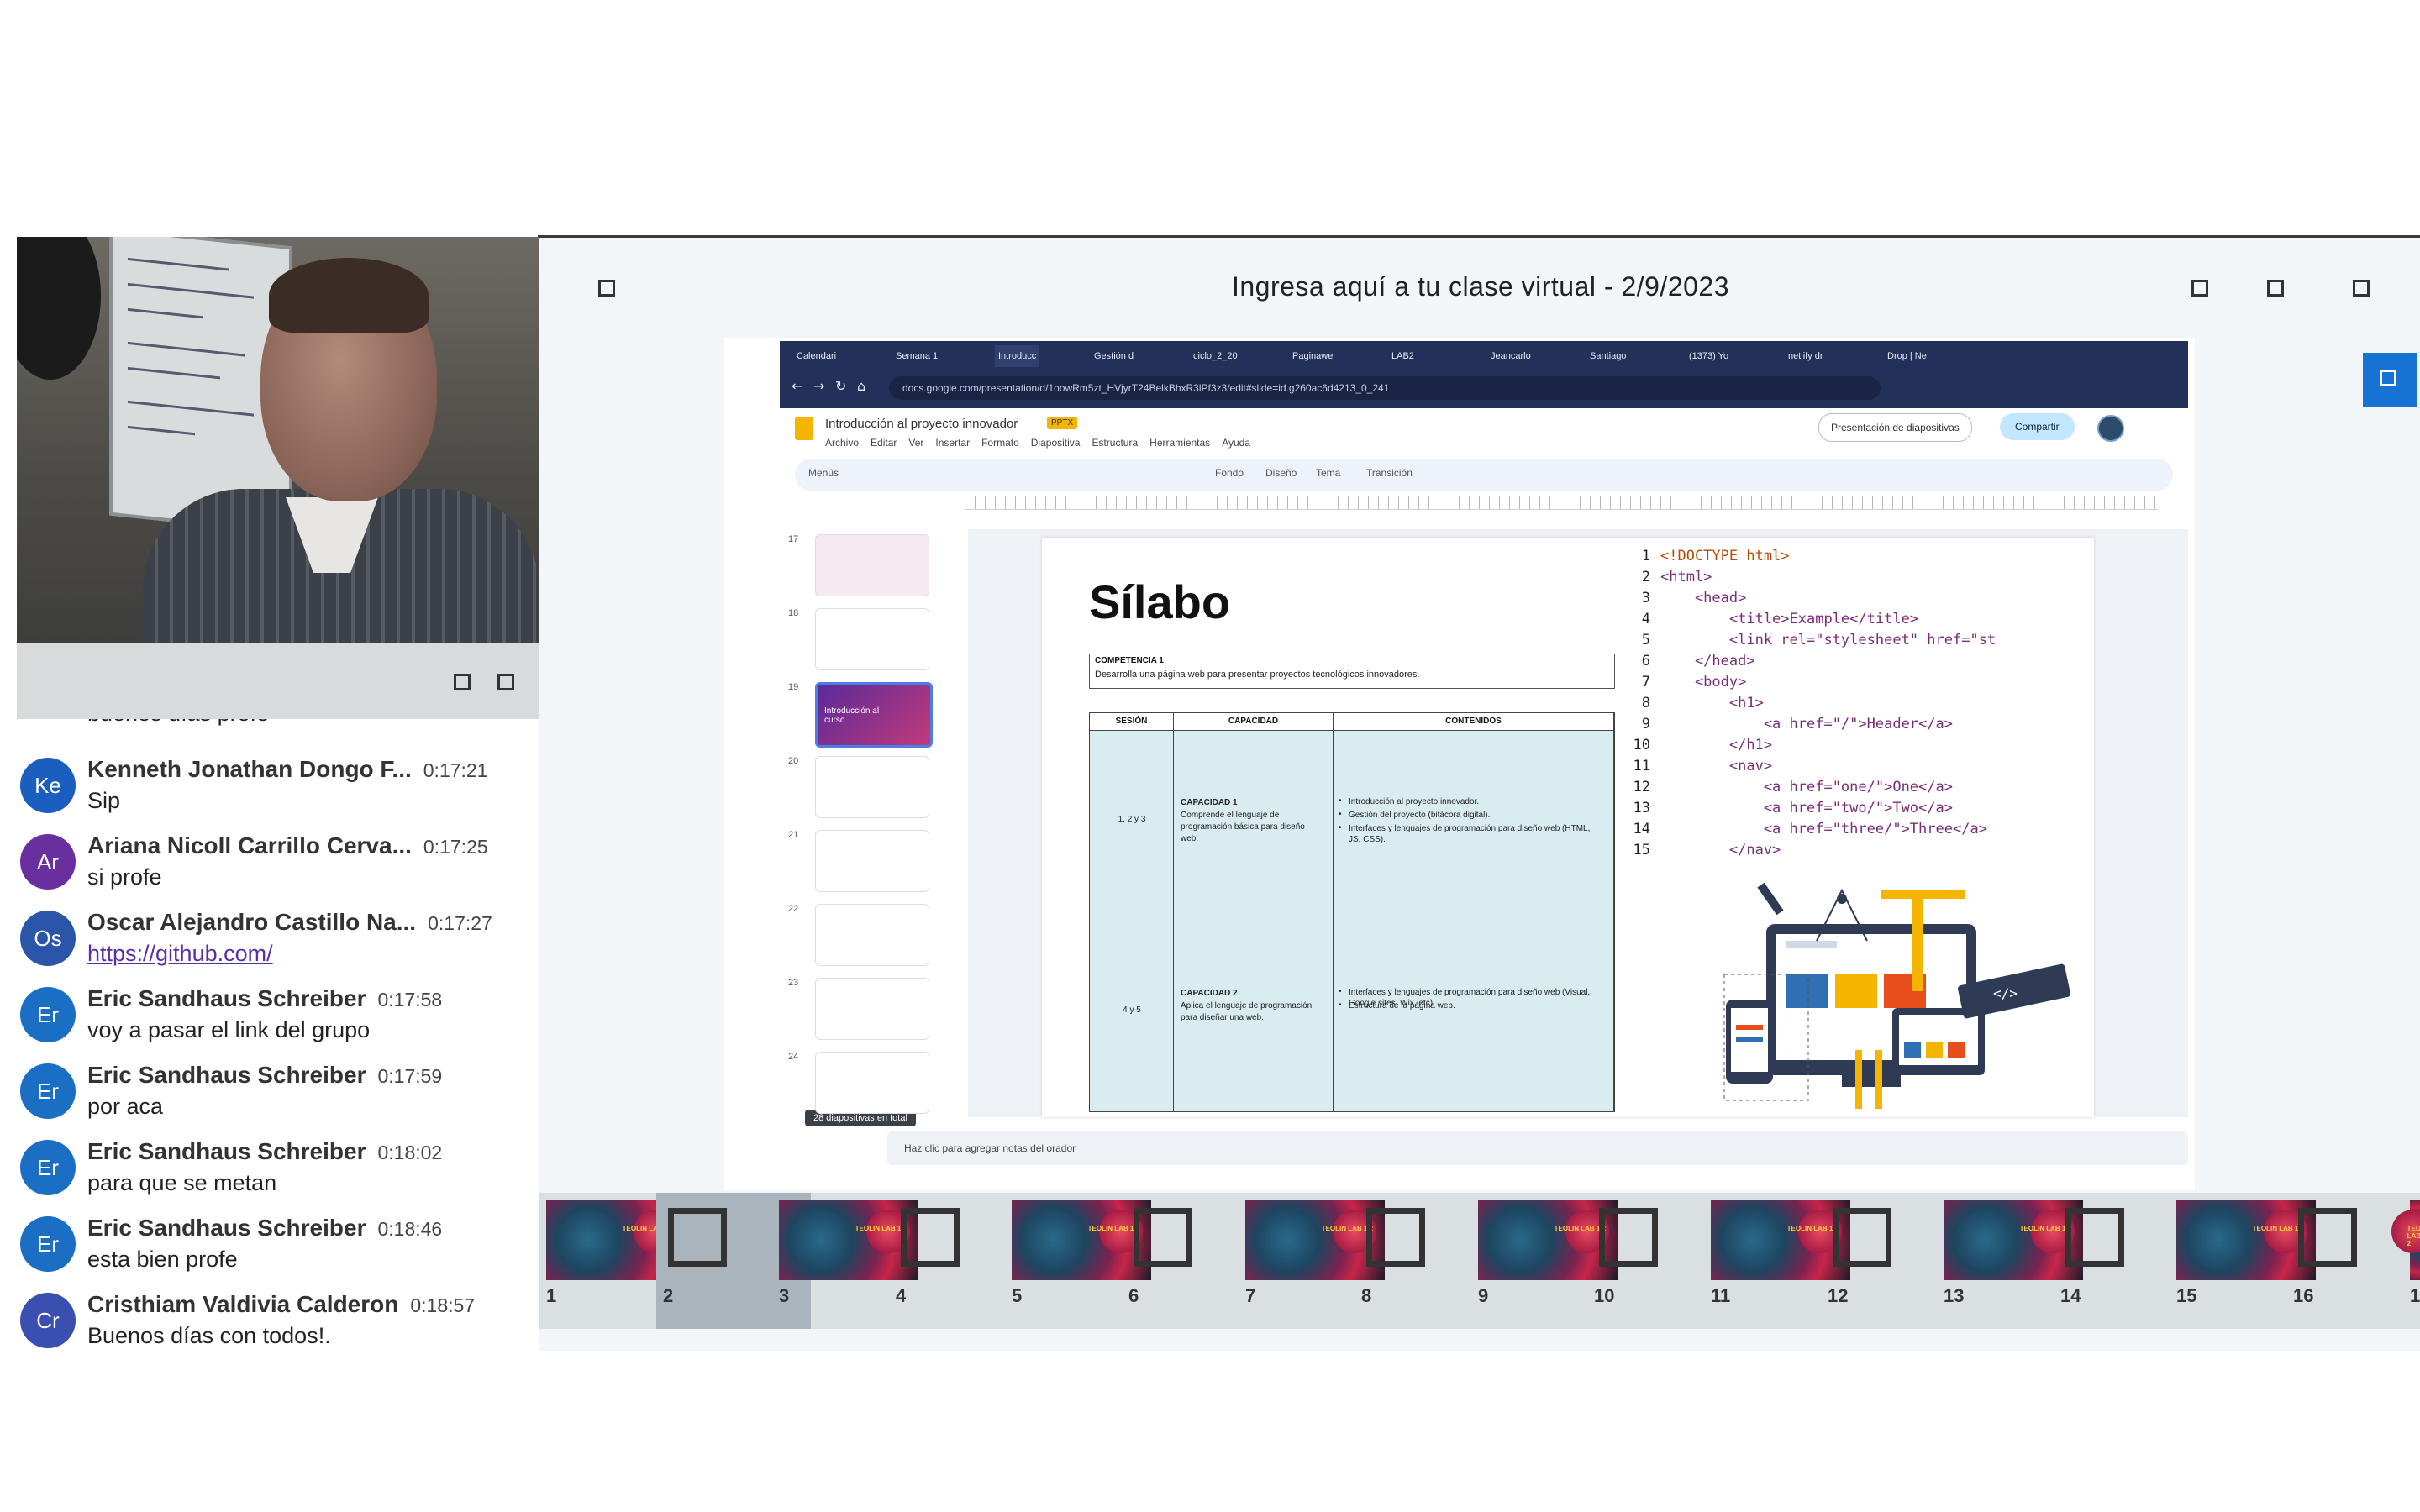  I want to click on browser-tab: Jeancarlo, so click(1511, 356).